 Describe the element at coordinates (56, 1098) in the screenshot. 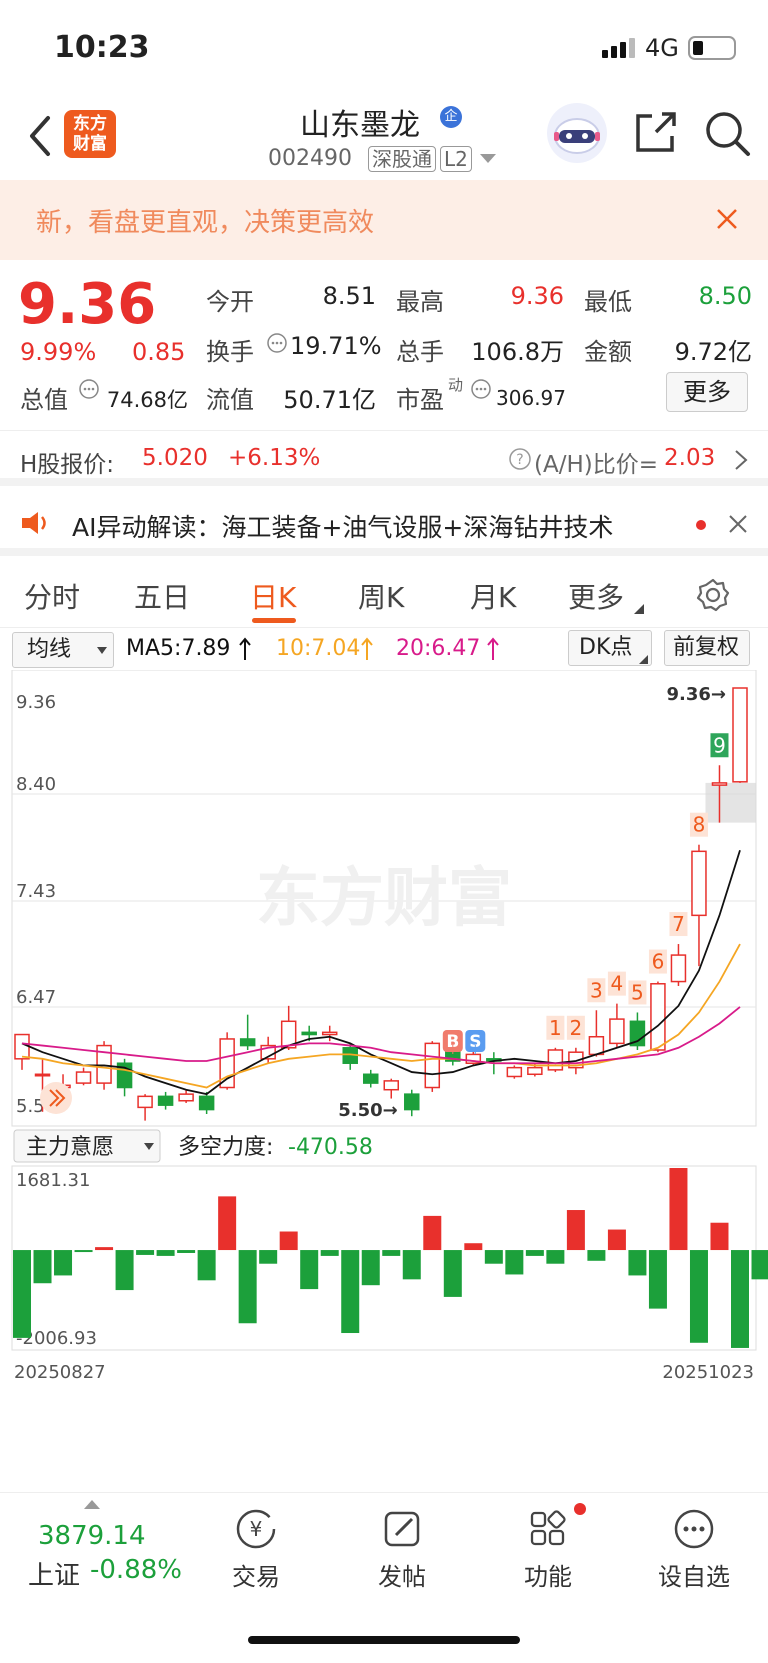

I see `scroll-back-icon` at that location.